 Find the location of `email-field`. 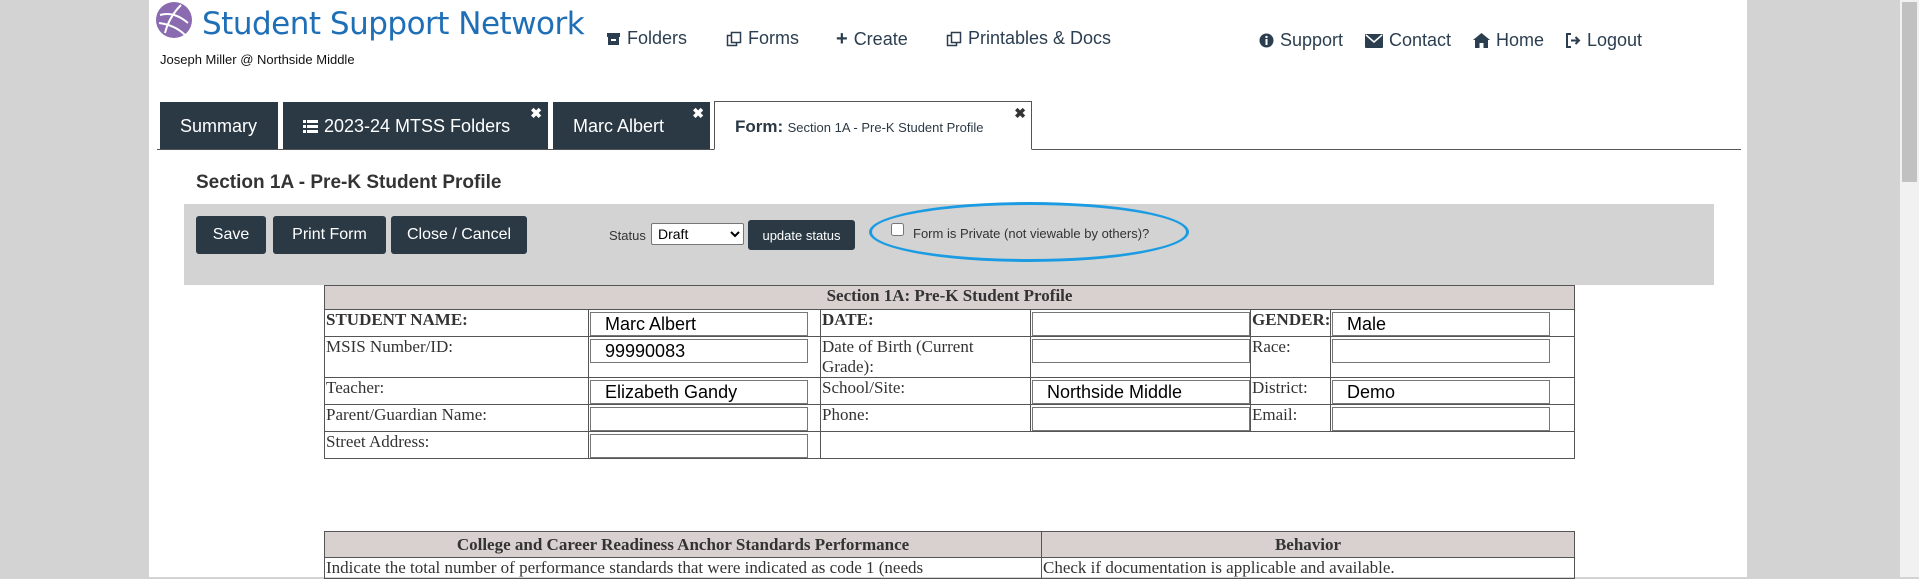

email-field is located at coordinates (1441, 419).